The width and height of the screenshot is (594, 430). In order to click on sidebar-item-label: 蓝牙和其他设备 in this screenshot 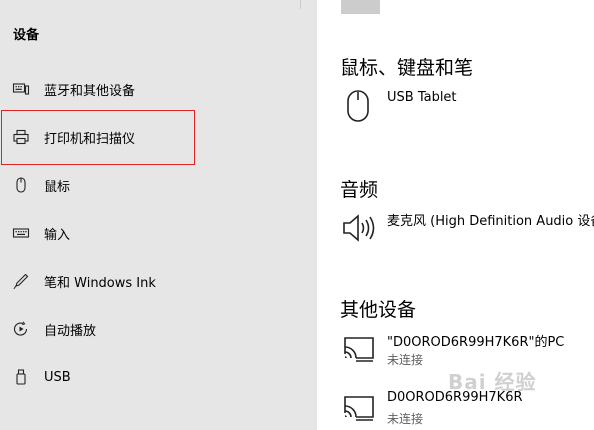, I will do `click(90, 91)`.